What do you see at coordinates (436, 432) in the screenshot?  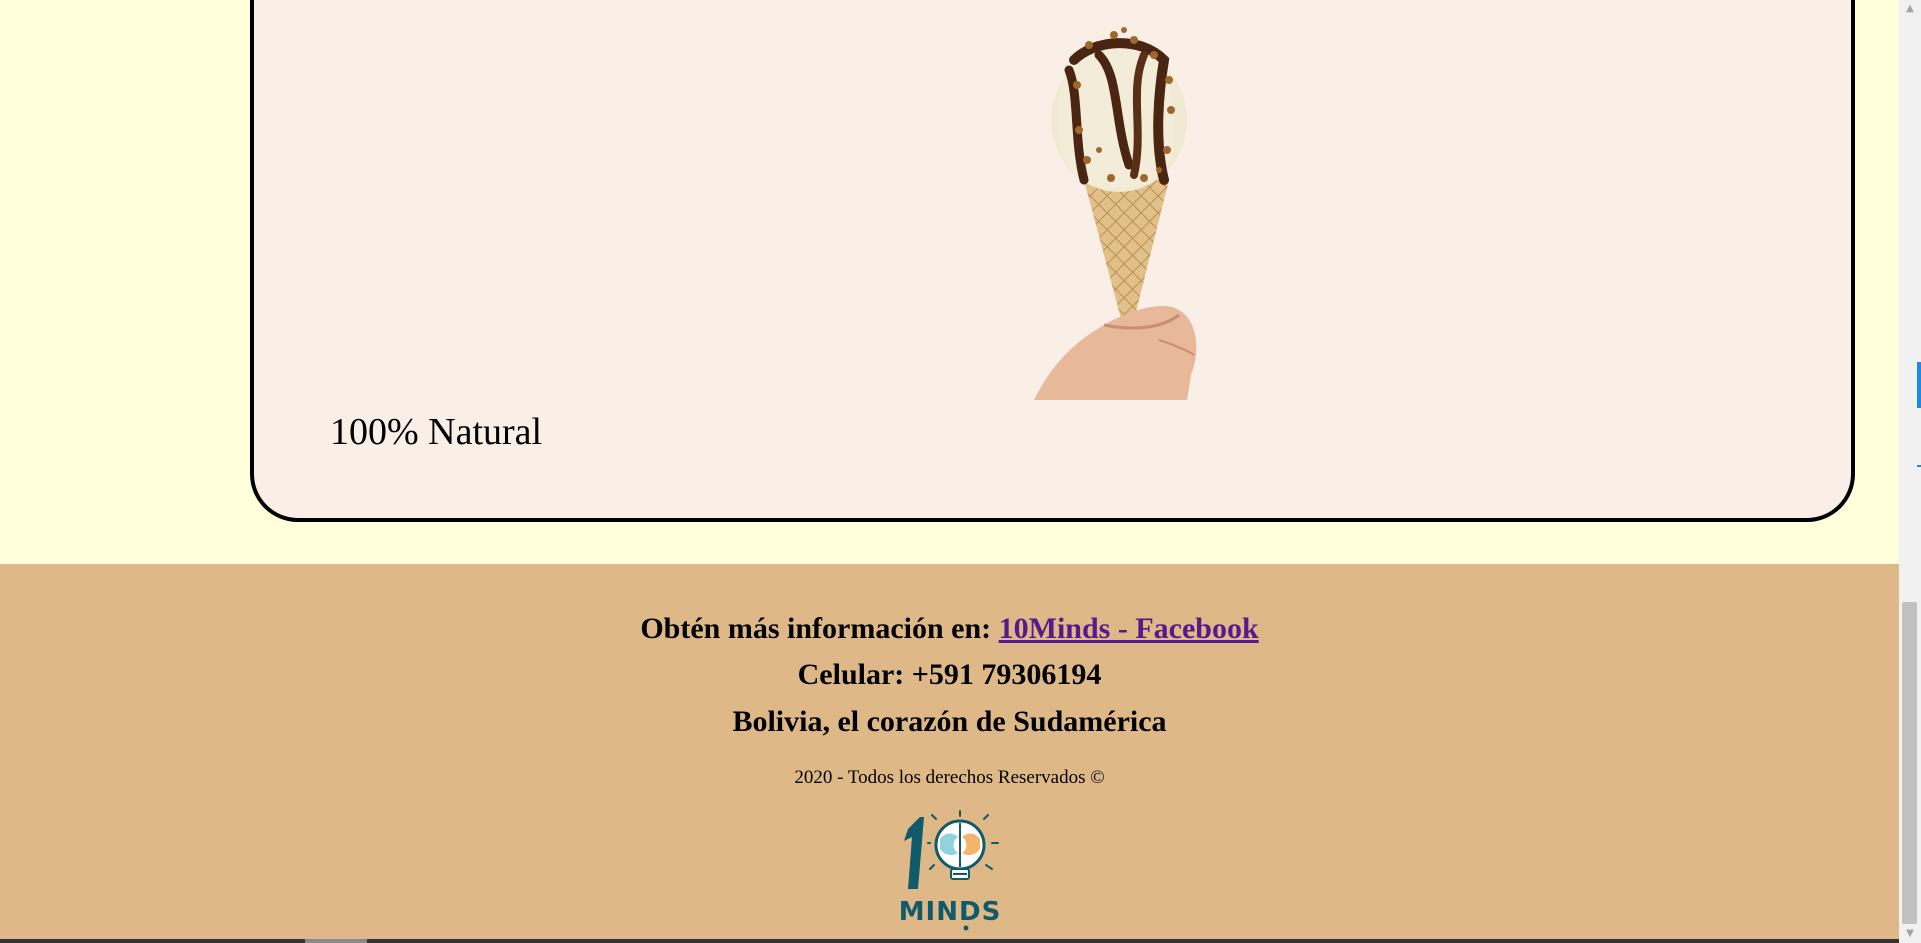 I see `product-caption: 100% Natural` at bounding box center [436, 432].